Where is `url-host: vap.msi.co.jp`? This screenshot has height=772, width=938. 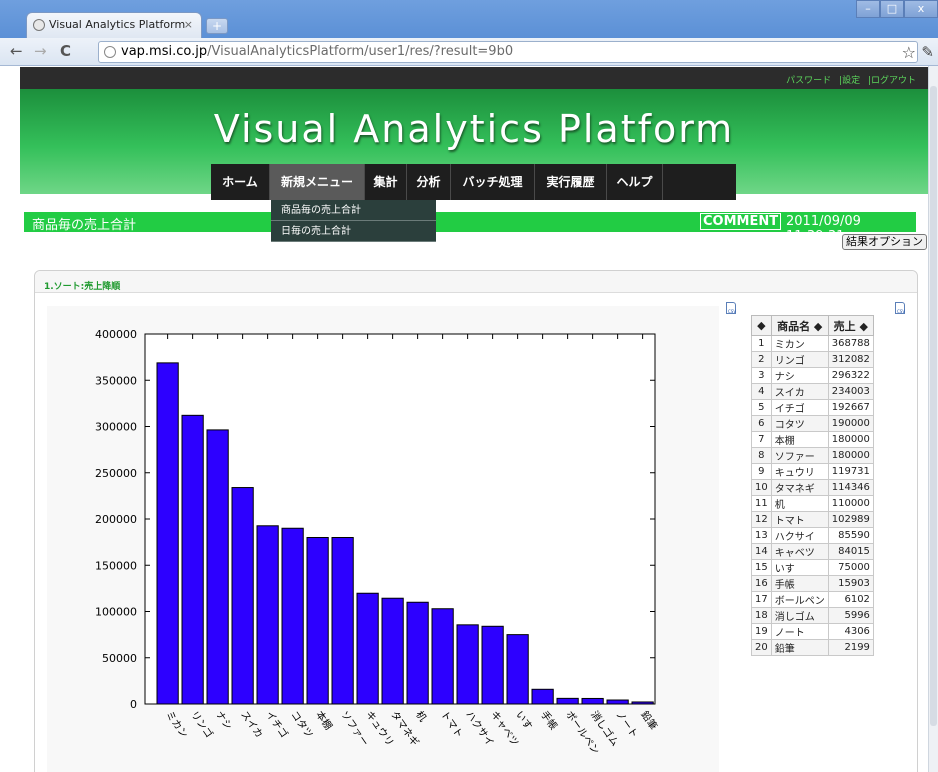
url-host: vap.msi.co.jp is located at coordinates (164, 51).